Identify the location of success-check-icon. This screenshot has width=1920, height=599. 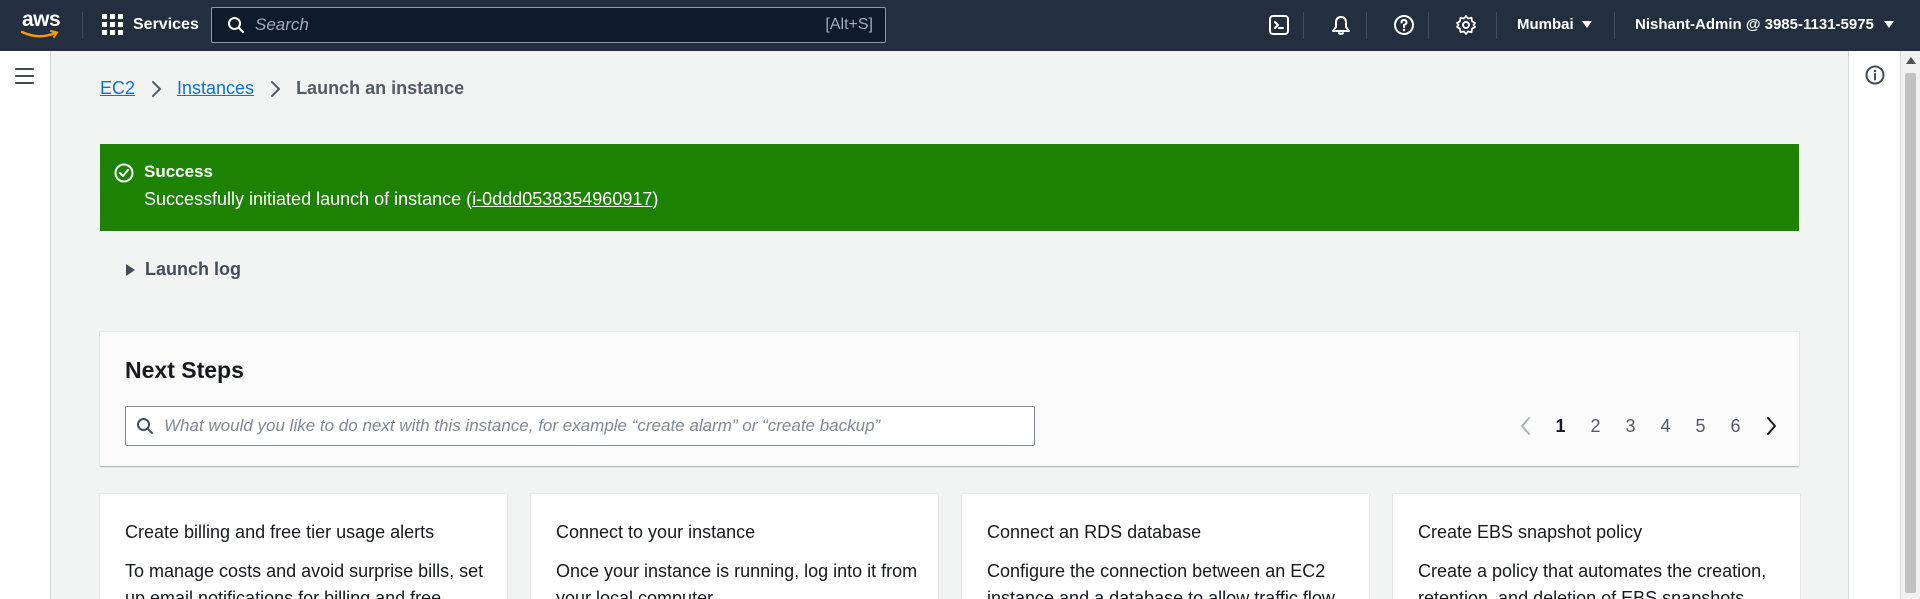
(124, 173).